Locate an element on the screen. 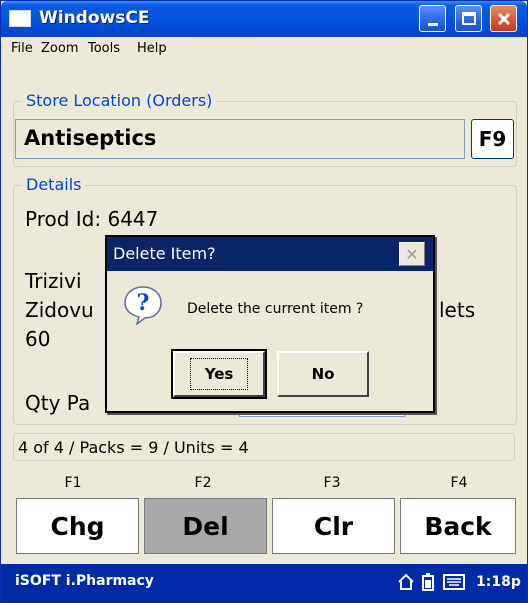 This screenshot has width=528, height=603. chg-button: Chg is located at coordinates (77, 526).